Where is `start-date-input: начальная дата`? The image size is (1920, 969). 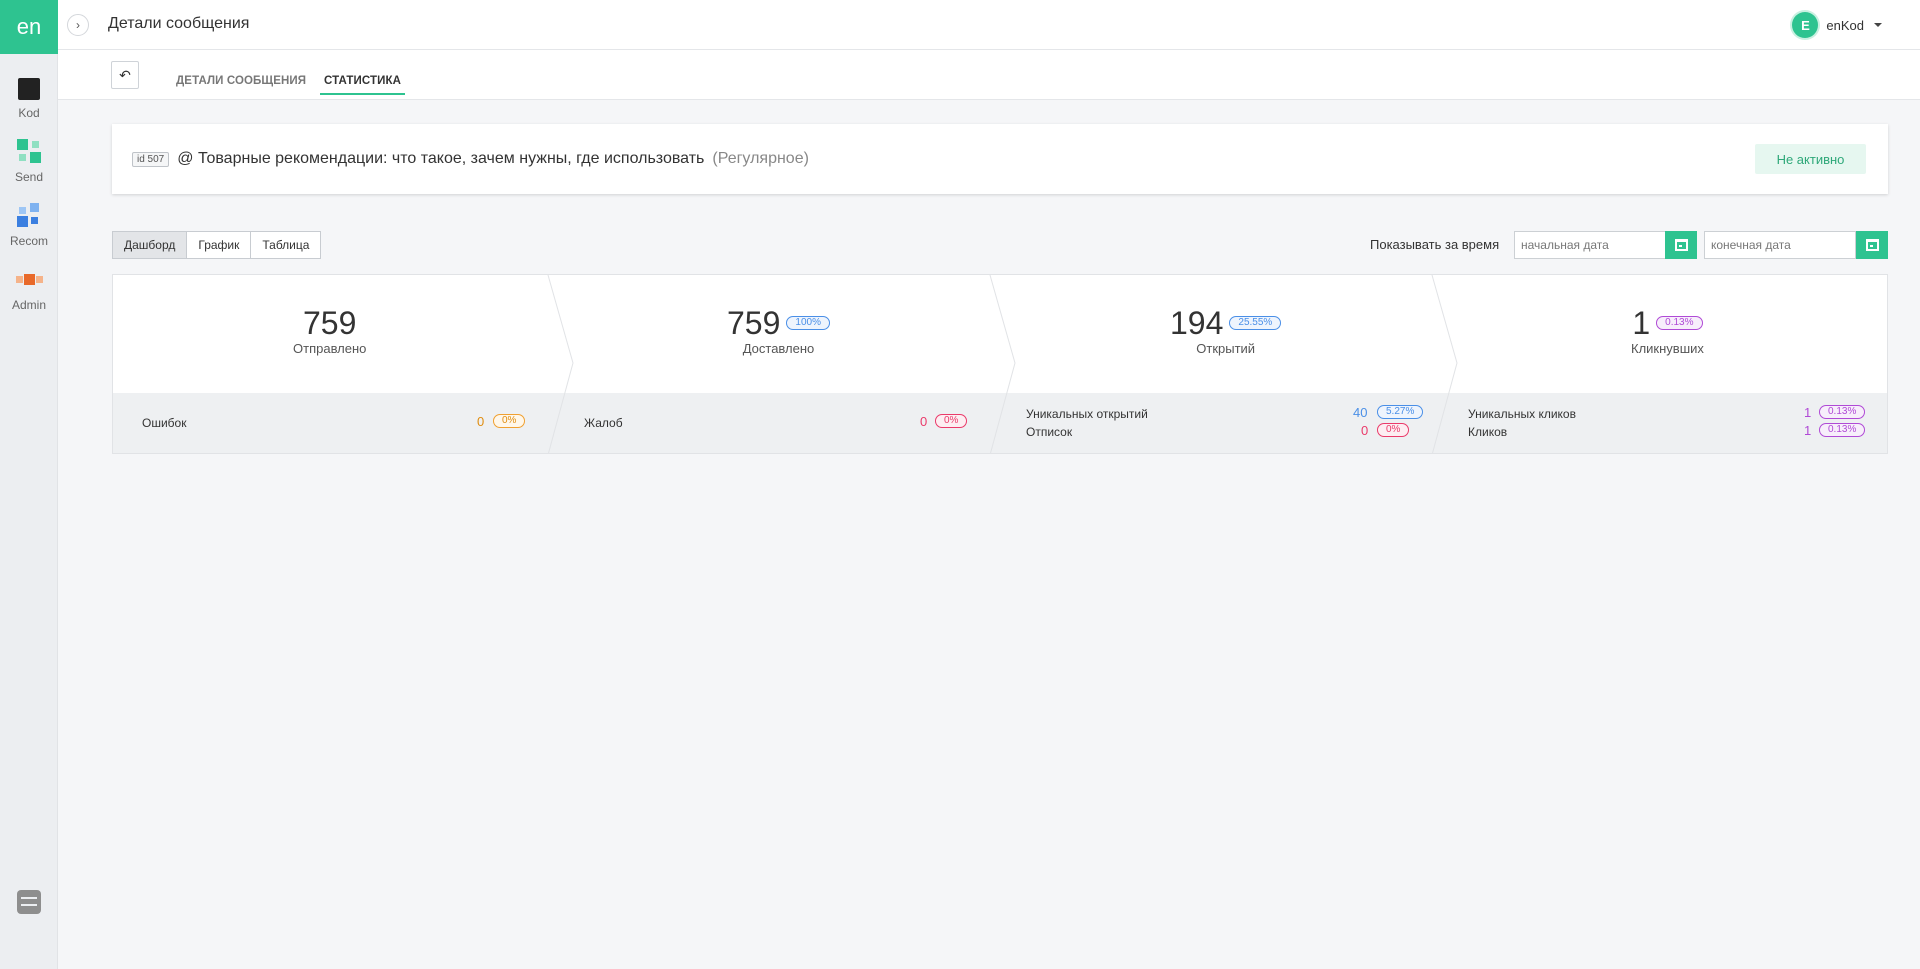 start-date-input: начальная дата is located at coordinates (1590, 245).